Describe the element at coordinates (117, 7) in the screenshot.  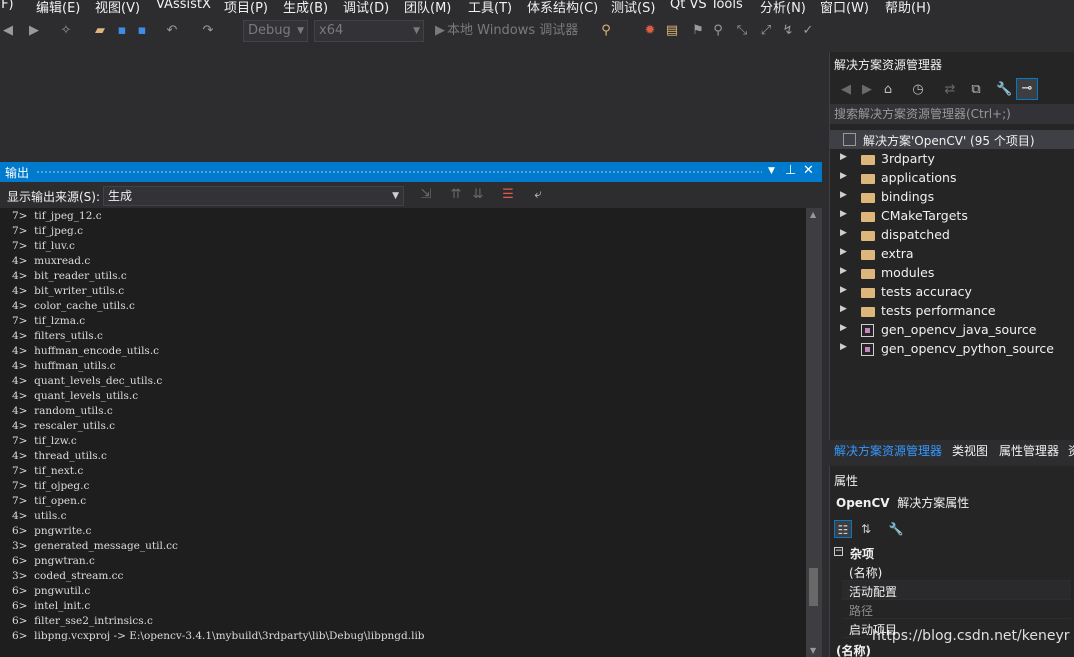
I see `menu-item: 视图(V)` at that location.